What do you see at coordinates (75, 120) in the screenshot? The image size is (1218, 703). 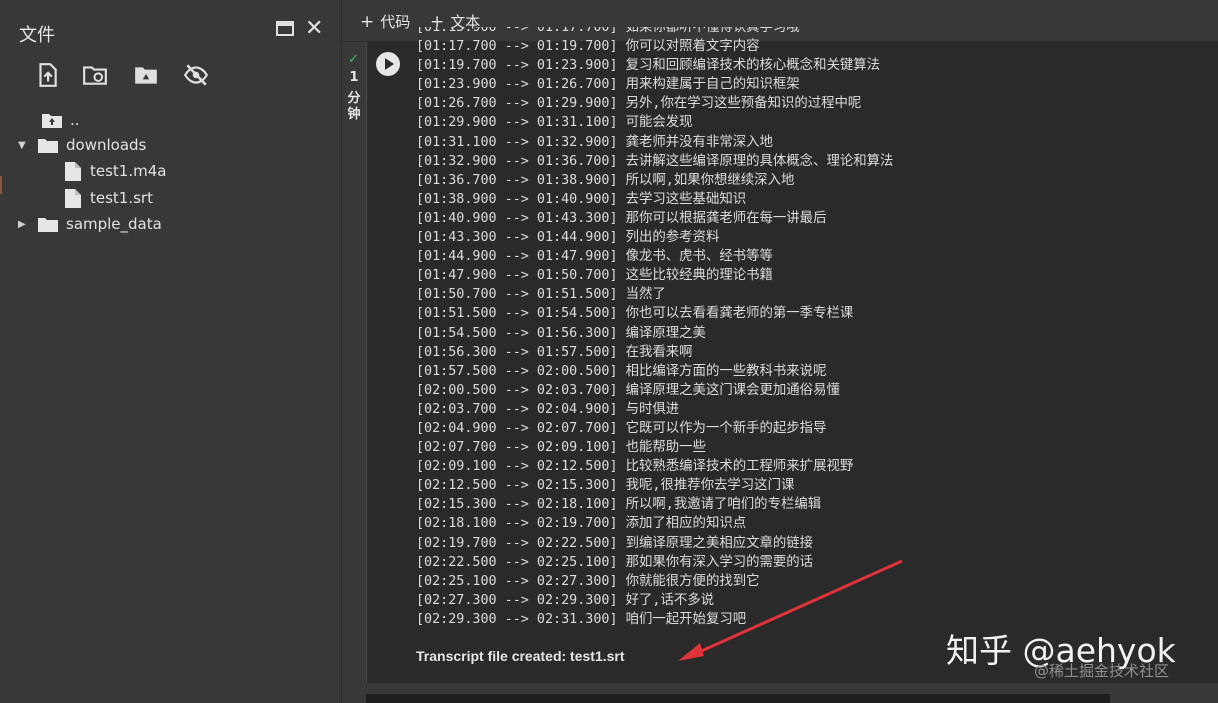 I see `tree-item-label: ..` at bounding box center [75, 120].